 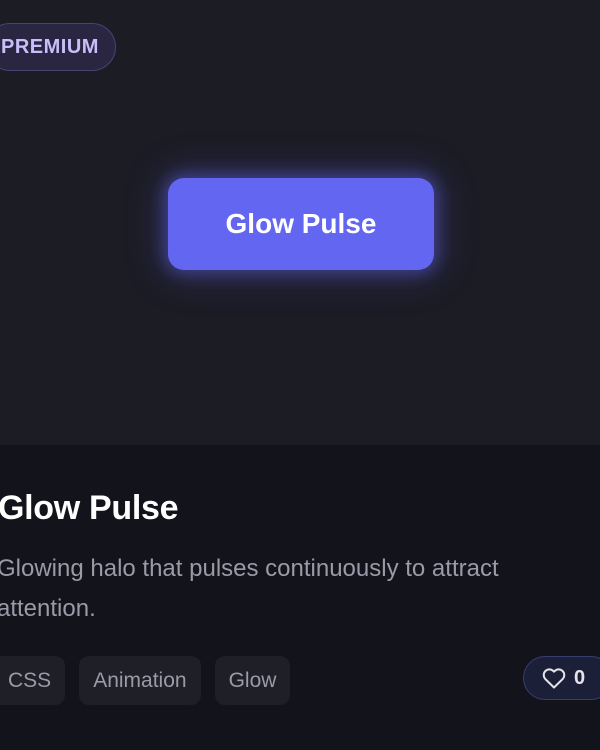 What do you see at coordinates (58, 47) in the screenshot?
I see `premium-badge: PREMIUM` at bounding box center [58, 47].